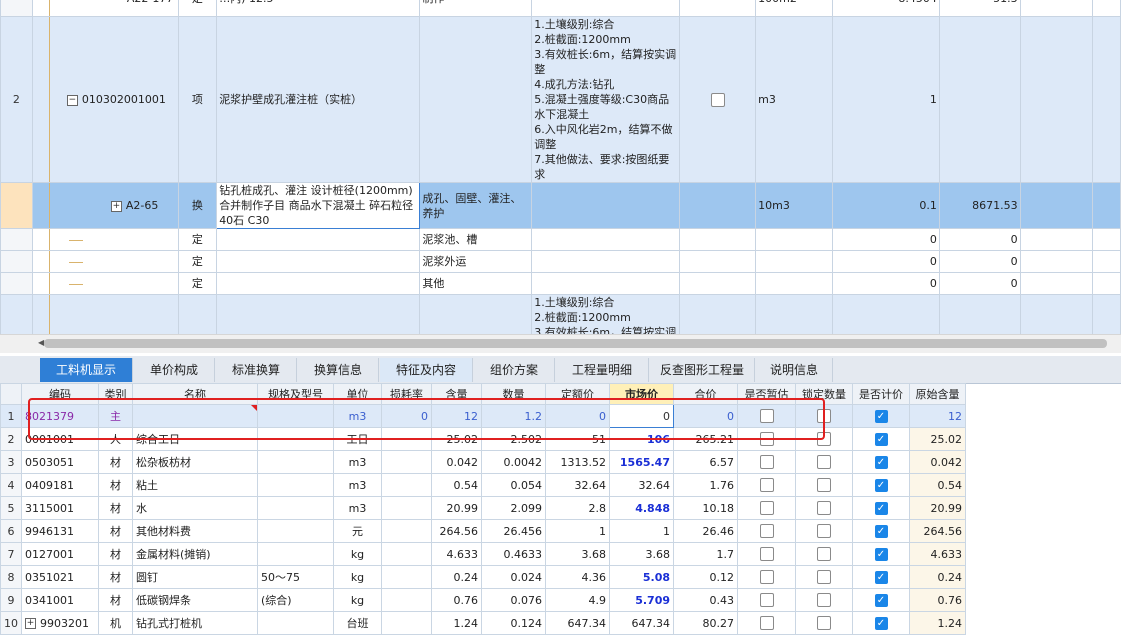 Image resolution: width=1121 pixels, height=641 pixels. What do you see at coordinates (602, 370) in the screenshot?
I see `tab-6: 工程量明细` at bounding box center [602, 370].